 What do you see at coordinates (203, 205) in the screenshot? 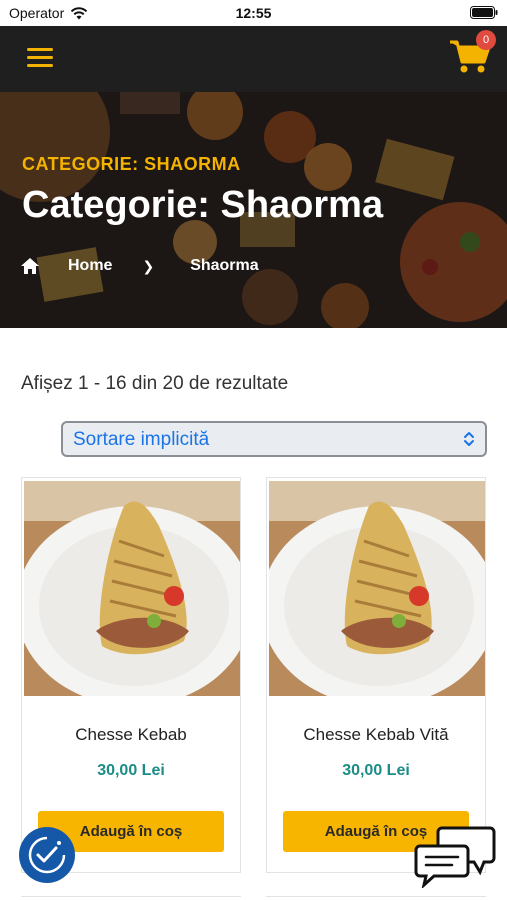
I see `page-title: Categorie: Shaorma` at bounding box center [203, 205].